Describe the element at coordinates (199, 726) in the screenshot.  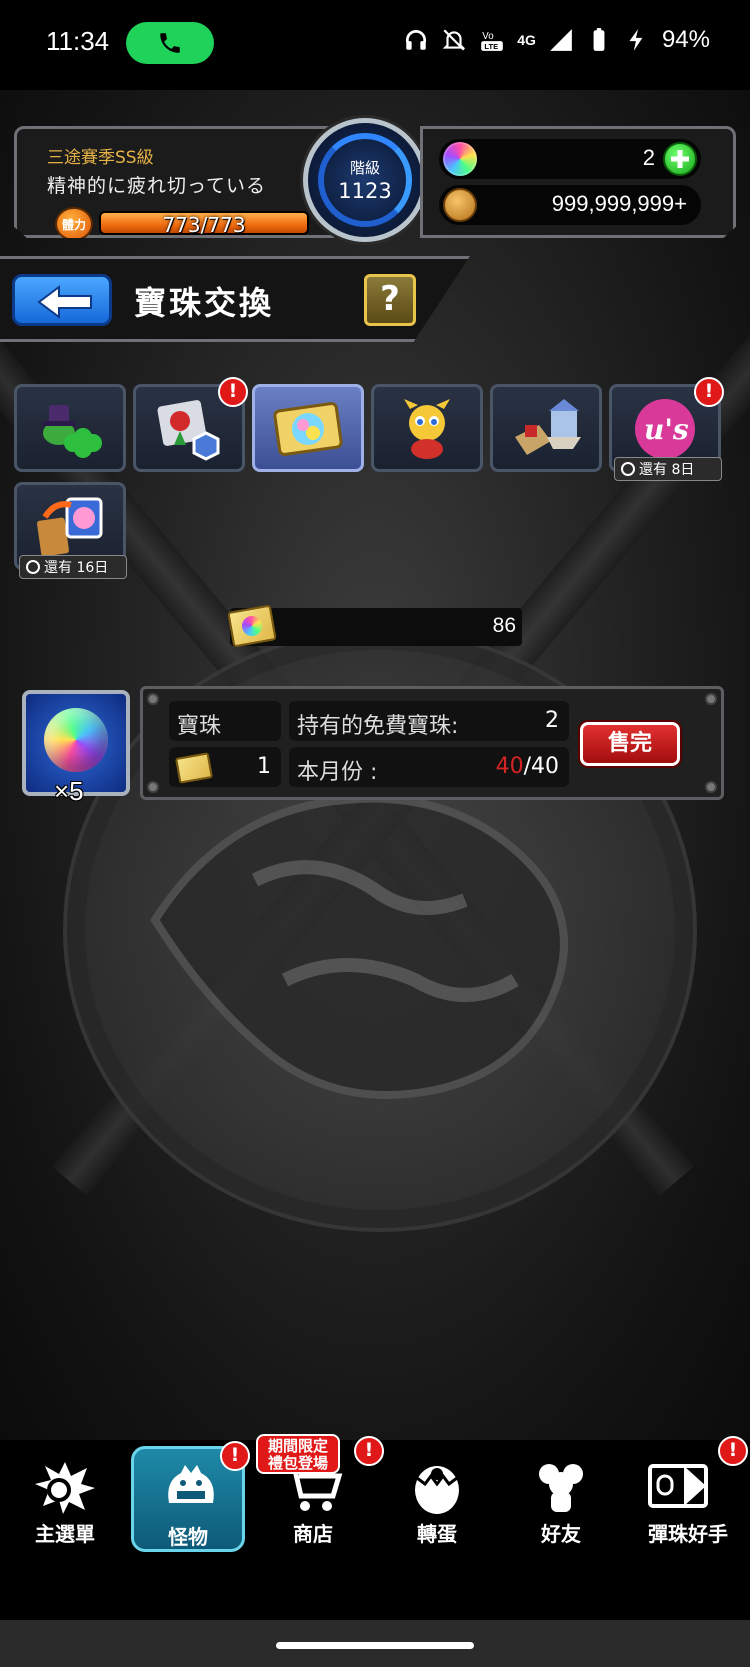
I see `item-name: 寶珠` at that location.